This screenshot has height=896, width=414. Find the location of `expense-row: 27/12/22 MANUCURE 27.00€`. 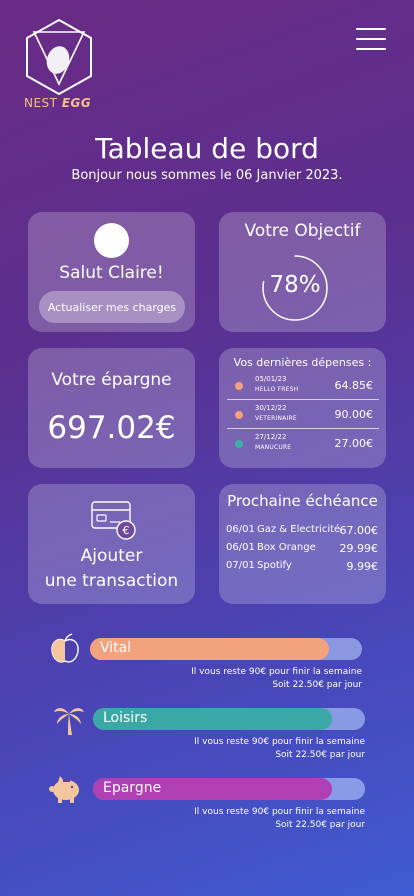

expense-row: 27/12/22 MANUCURE 27.00€ is located at coordinates (303, 444).